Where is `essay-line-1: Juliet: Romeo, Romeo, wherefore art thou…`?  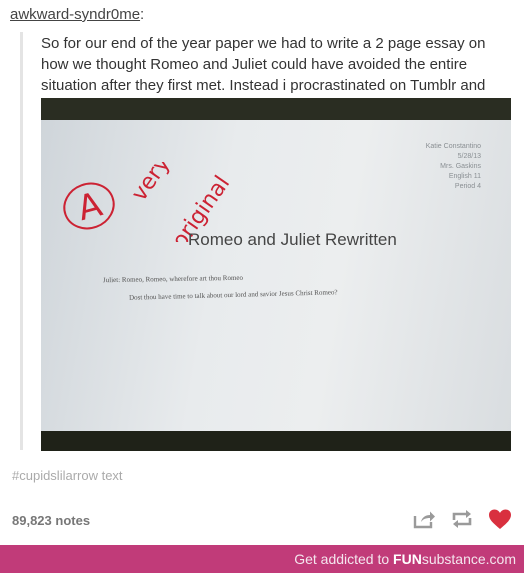
essay-line-1: Juliet: Romeo, Romeo, wherefore art thou… is located at coordinates (173, 279).